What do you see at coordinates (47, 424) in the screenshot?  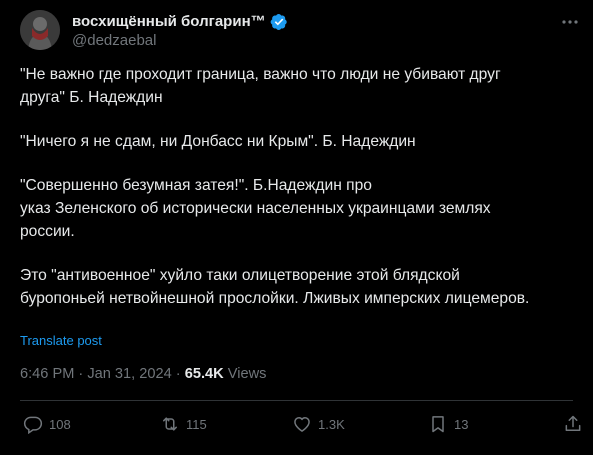 I see `reply-button: 108` at bounding box center [47, 424].